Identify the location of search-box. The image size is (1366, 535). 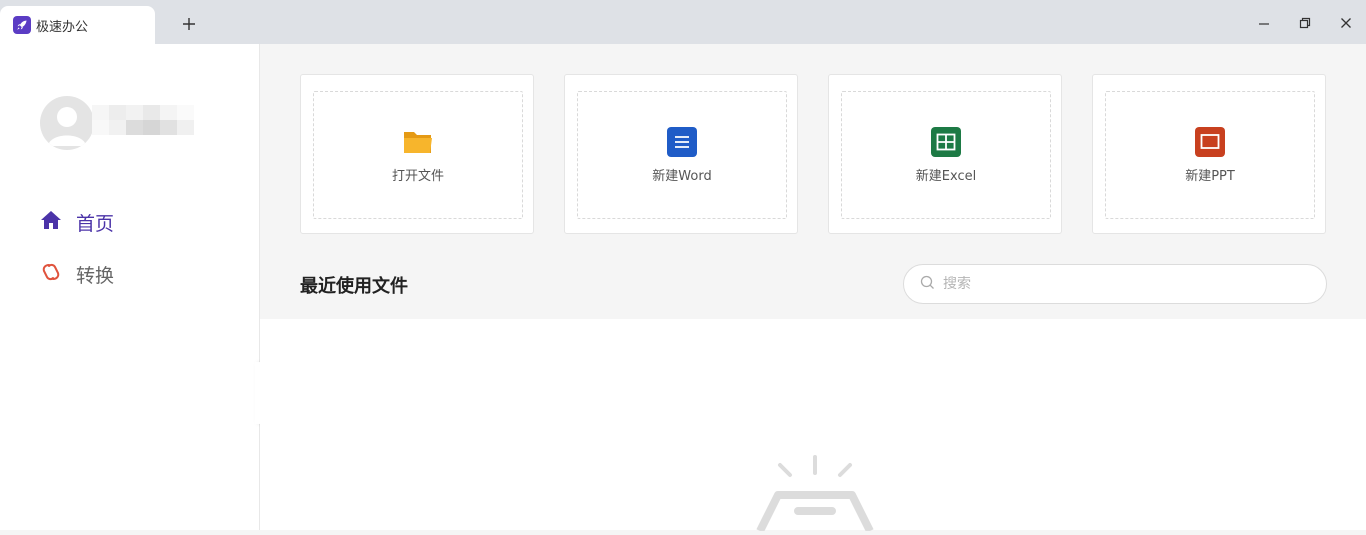
(1115, 284).